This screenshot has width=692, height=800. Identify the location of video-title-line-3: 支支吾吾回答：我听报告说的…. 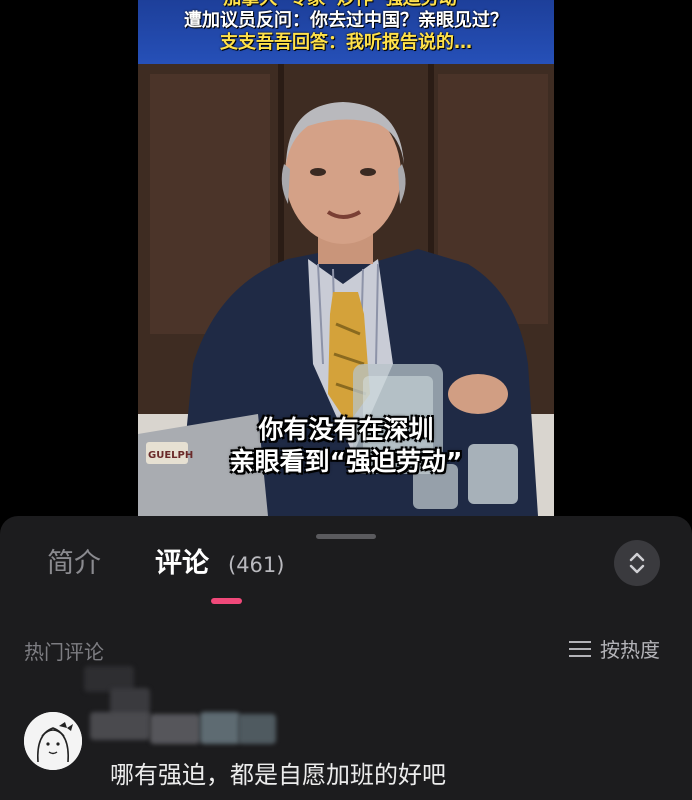
(346, 42).